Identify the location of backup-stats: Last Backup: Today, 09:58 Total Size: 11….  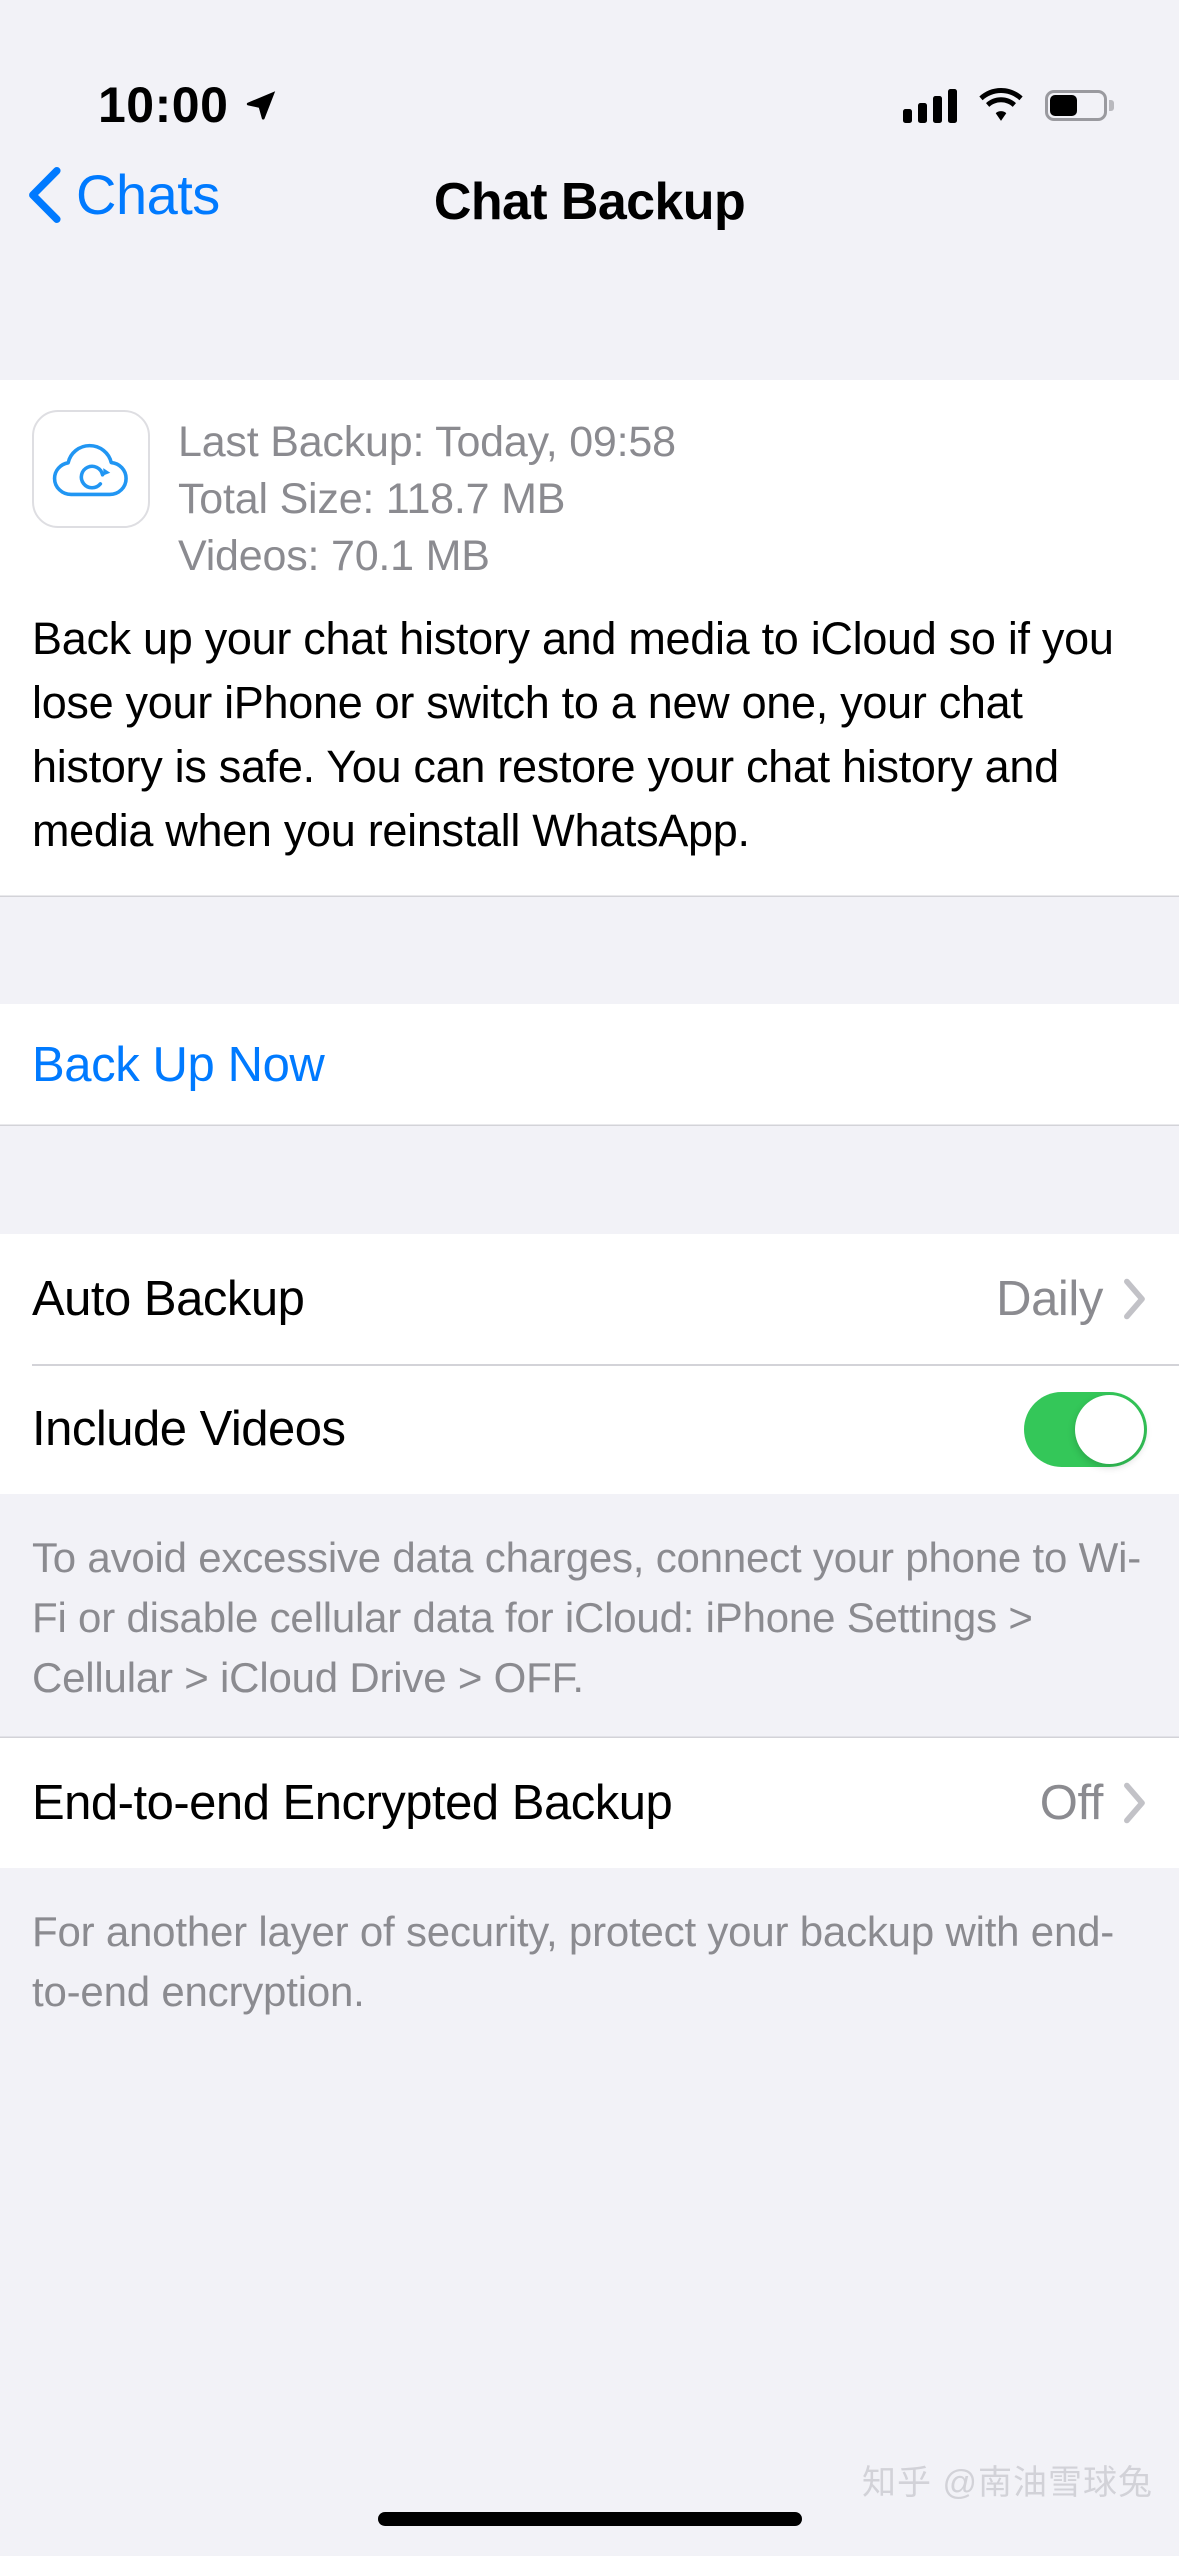
(427, 497).